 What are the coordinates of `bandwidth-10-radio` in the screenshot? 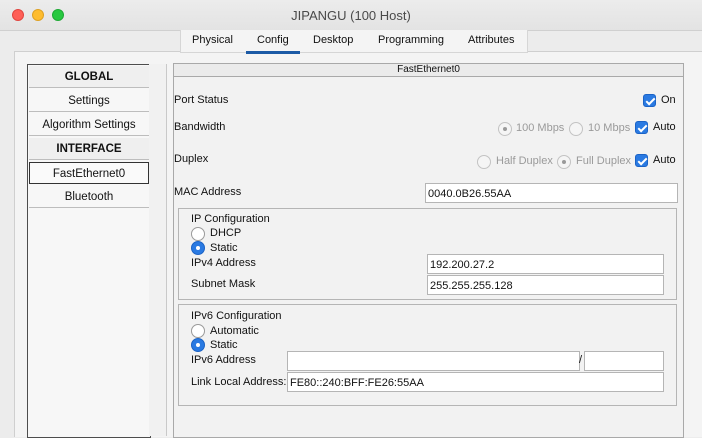 It's located at (576, 129).